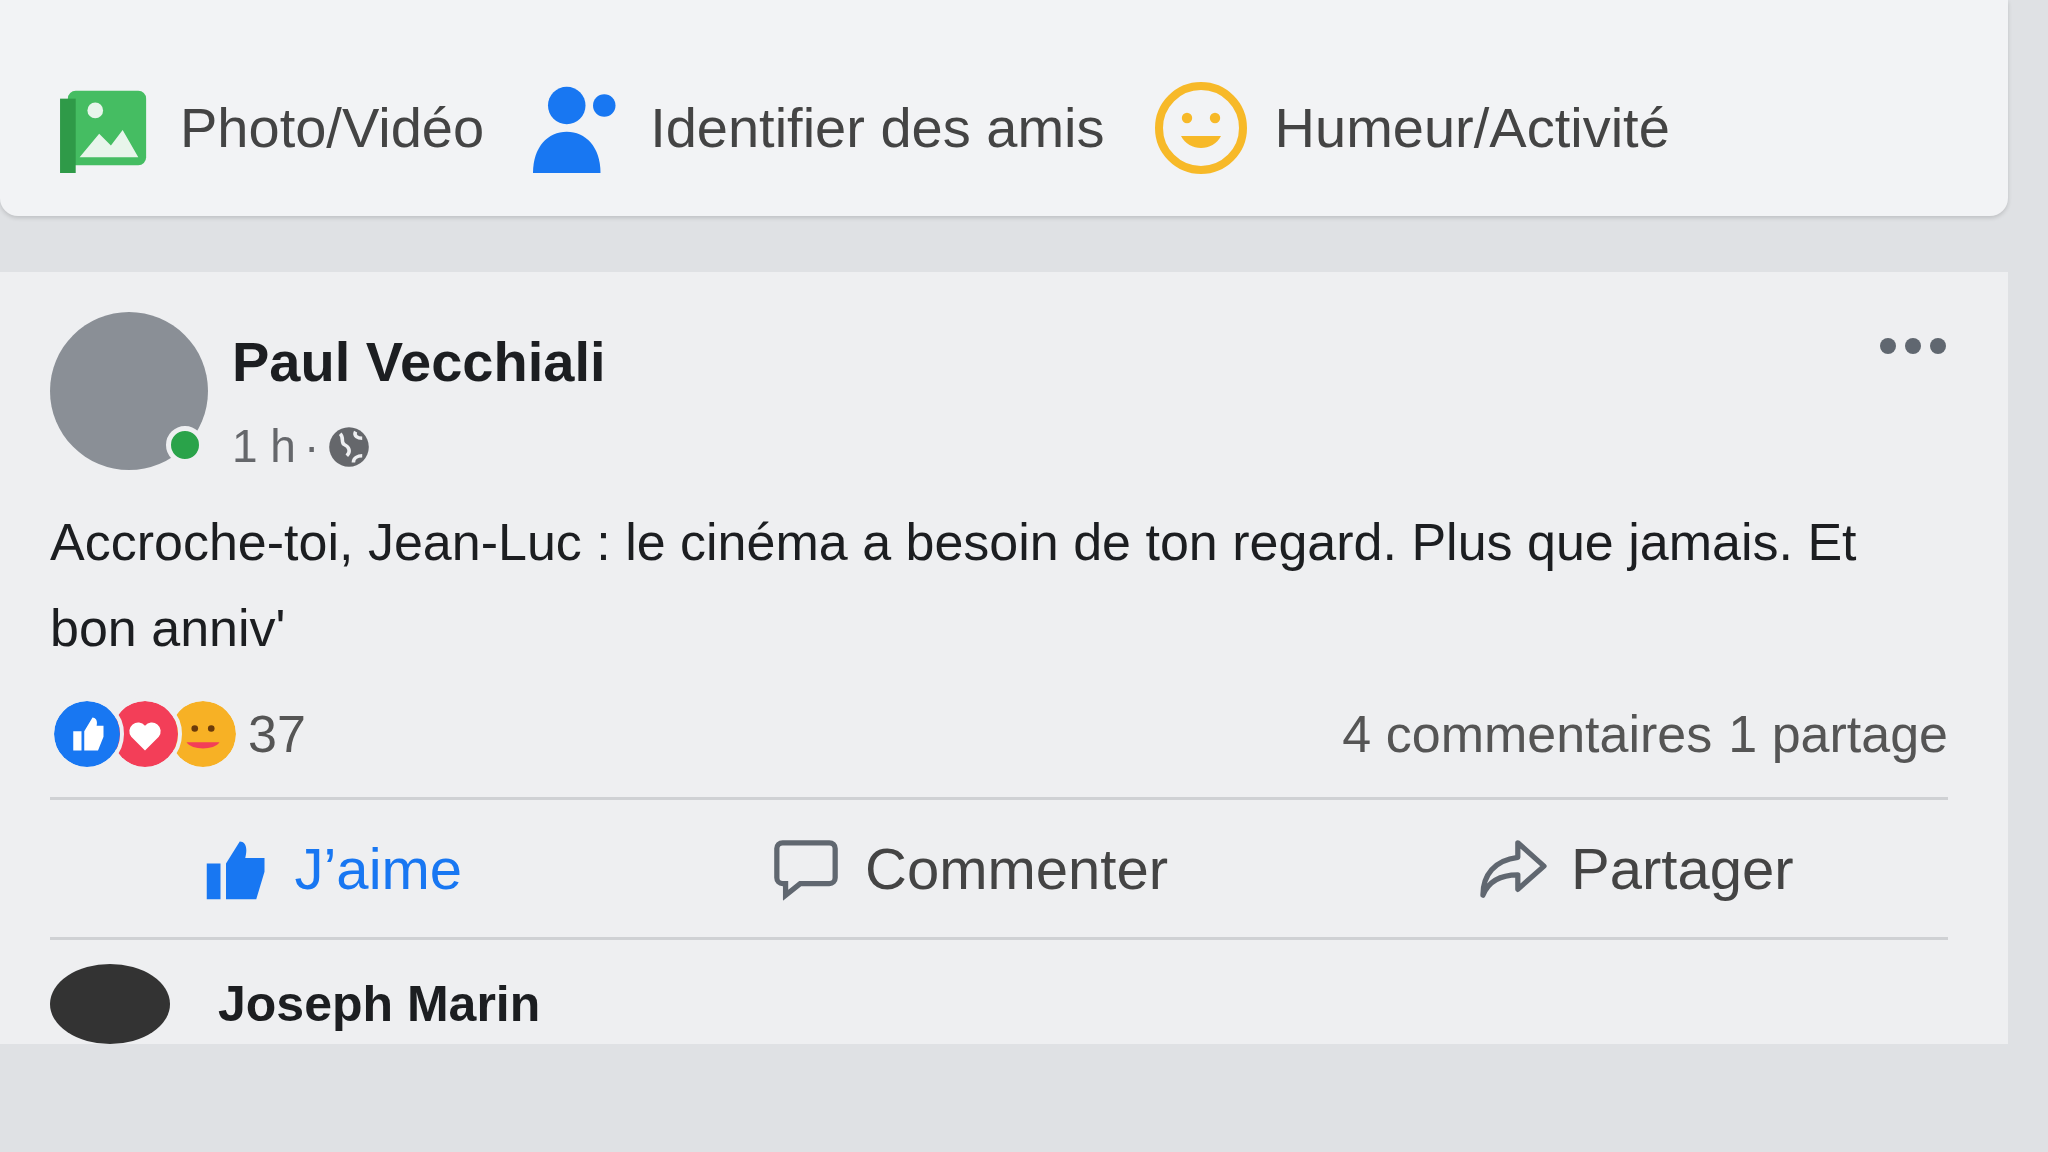 This screenshot has height=1152, width=2048. I want to click on composer-action: Identifier des amis, so click(818, 128).